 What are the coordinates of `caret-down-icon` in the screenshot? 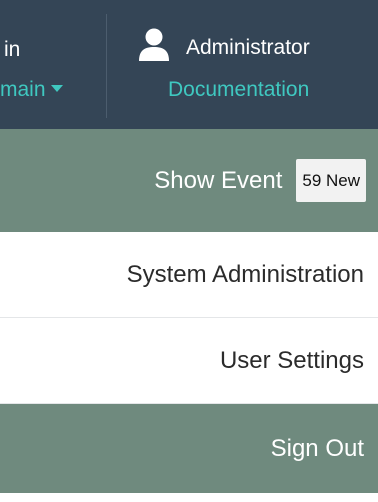 It's located at (56, 88).